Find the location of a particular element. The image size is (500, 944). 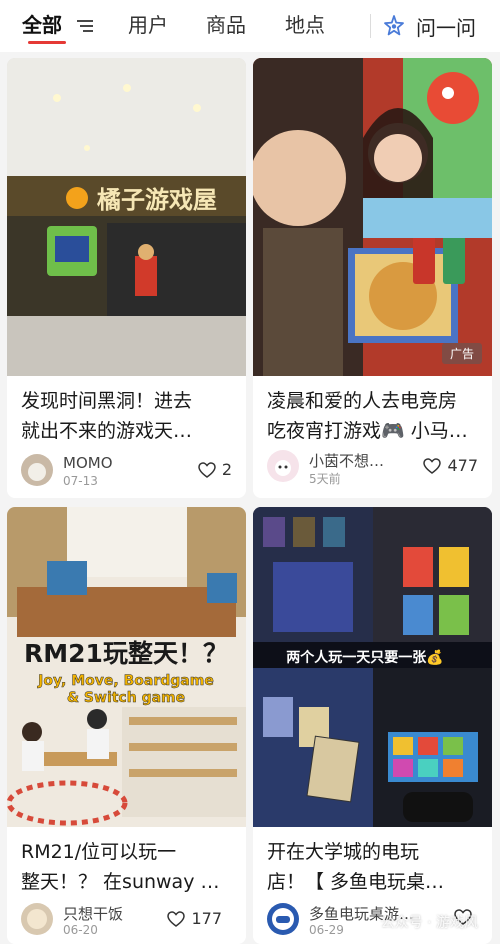

divider is located at coordinates (370, 26).